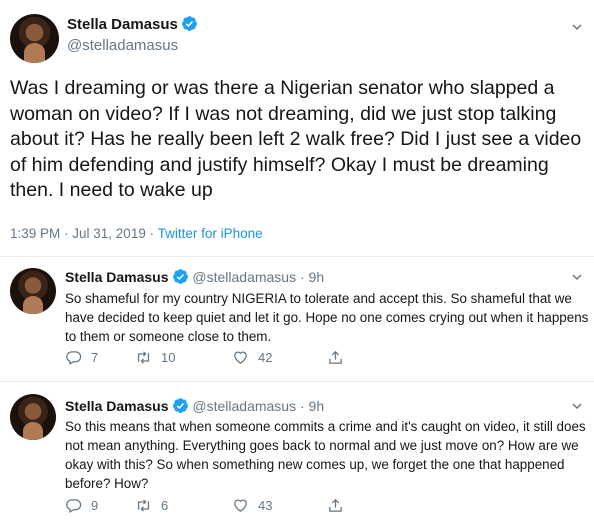 This screenshot has width=594, height=526. What do you see at coordinates (165, 505) in the screenshot?
I see `retweet-count: 6` at bounding box center [165, 505].